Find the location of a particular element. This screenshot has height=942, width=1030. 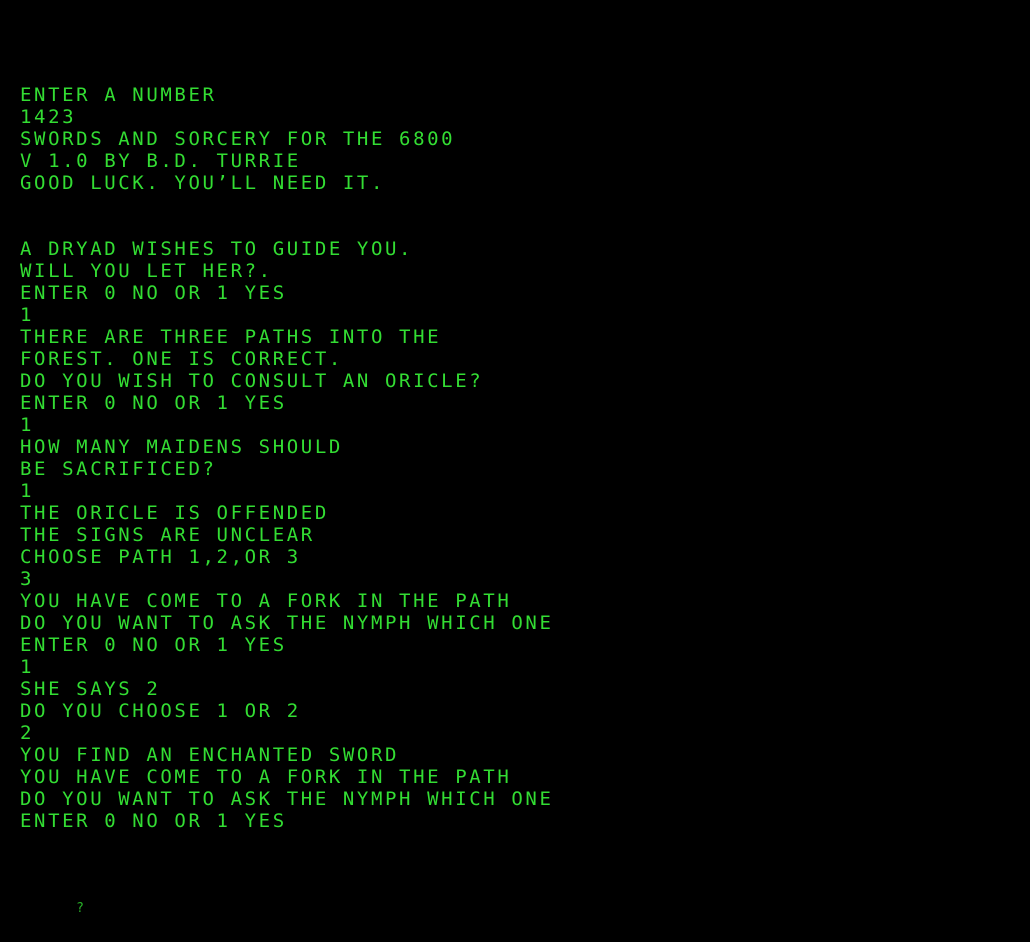

output-line: SWORDS AND SORCERY FOR THE 6800 is located at coordinates (238, 139).